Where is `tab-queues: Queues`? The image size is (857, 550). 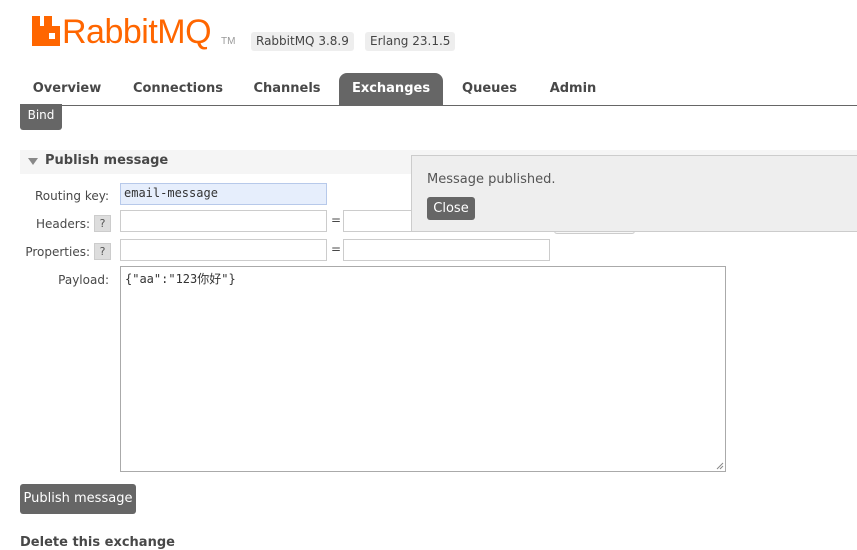
tab-queues: Queues is located at coordinates (489, 89).